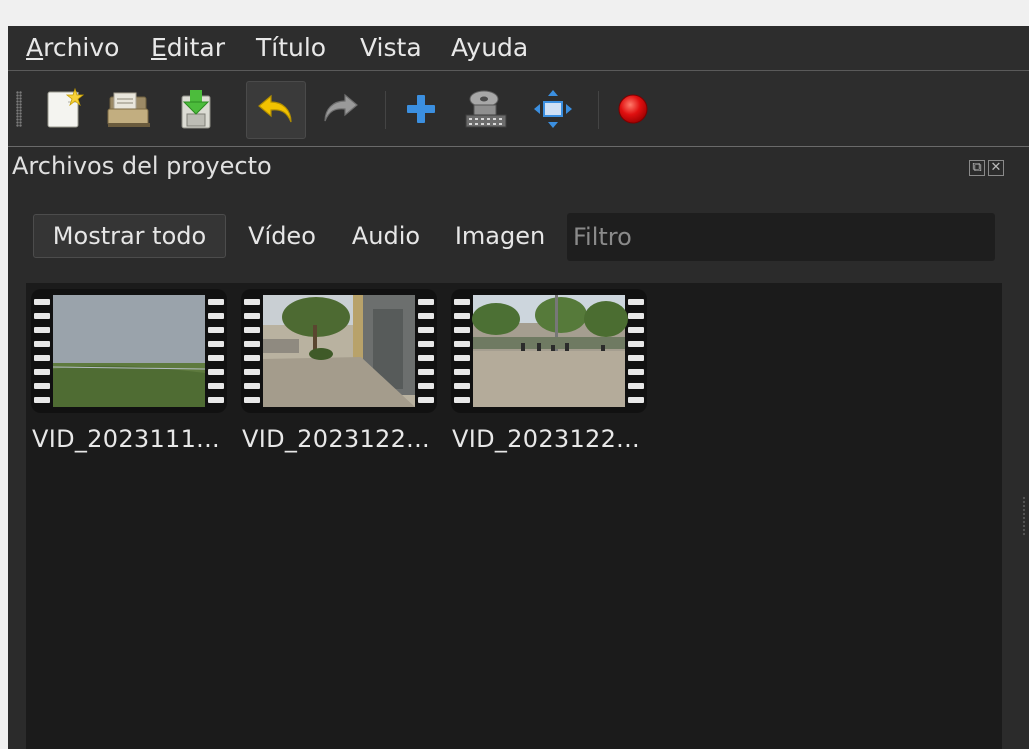  What do you see at coordinates (1024, 516) in the screenshot?
I see `panel-resize-handle` at bounding box center [1024, 516].